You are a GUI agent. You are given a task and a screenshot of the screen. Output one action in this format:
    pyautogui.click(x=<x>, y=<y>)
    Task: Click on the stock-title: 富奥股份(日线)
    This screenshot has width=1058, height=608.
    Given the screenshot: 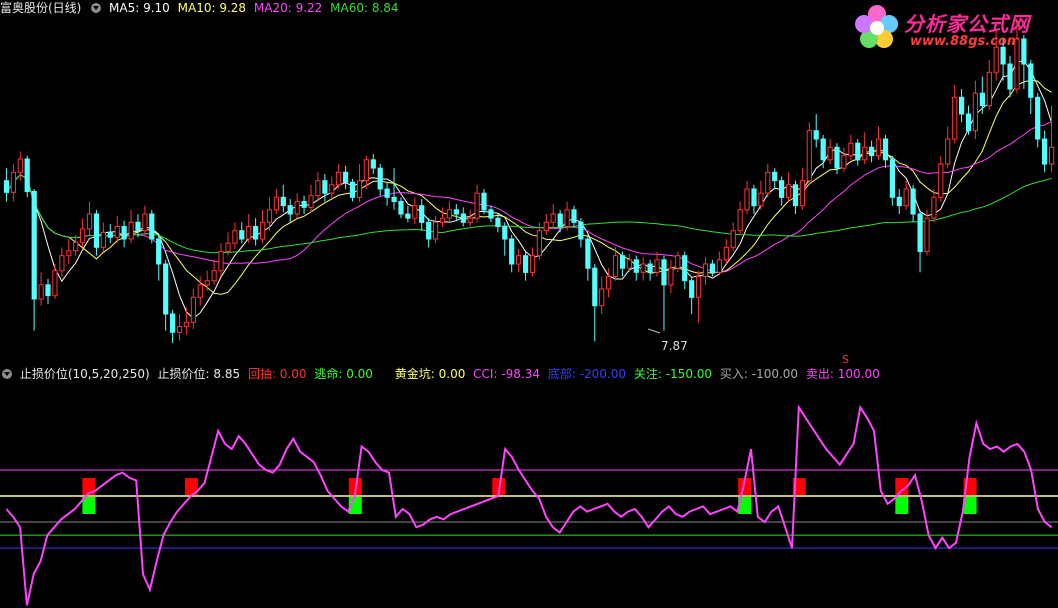 What is the action you would take?
    pyautogui.click(x=40, y=8)
    